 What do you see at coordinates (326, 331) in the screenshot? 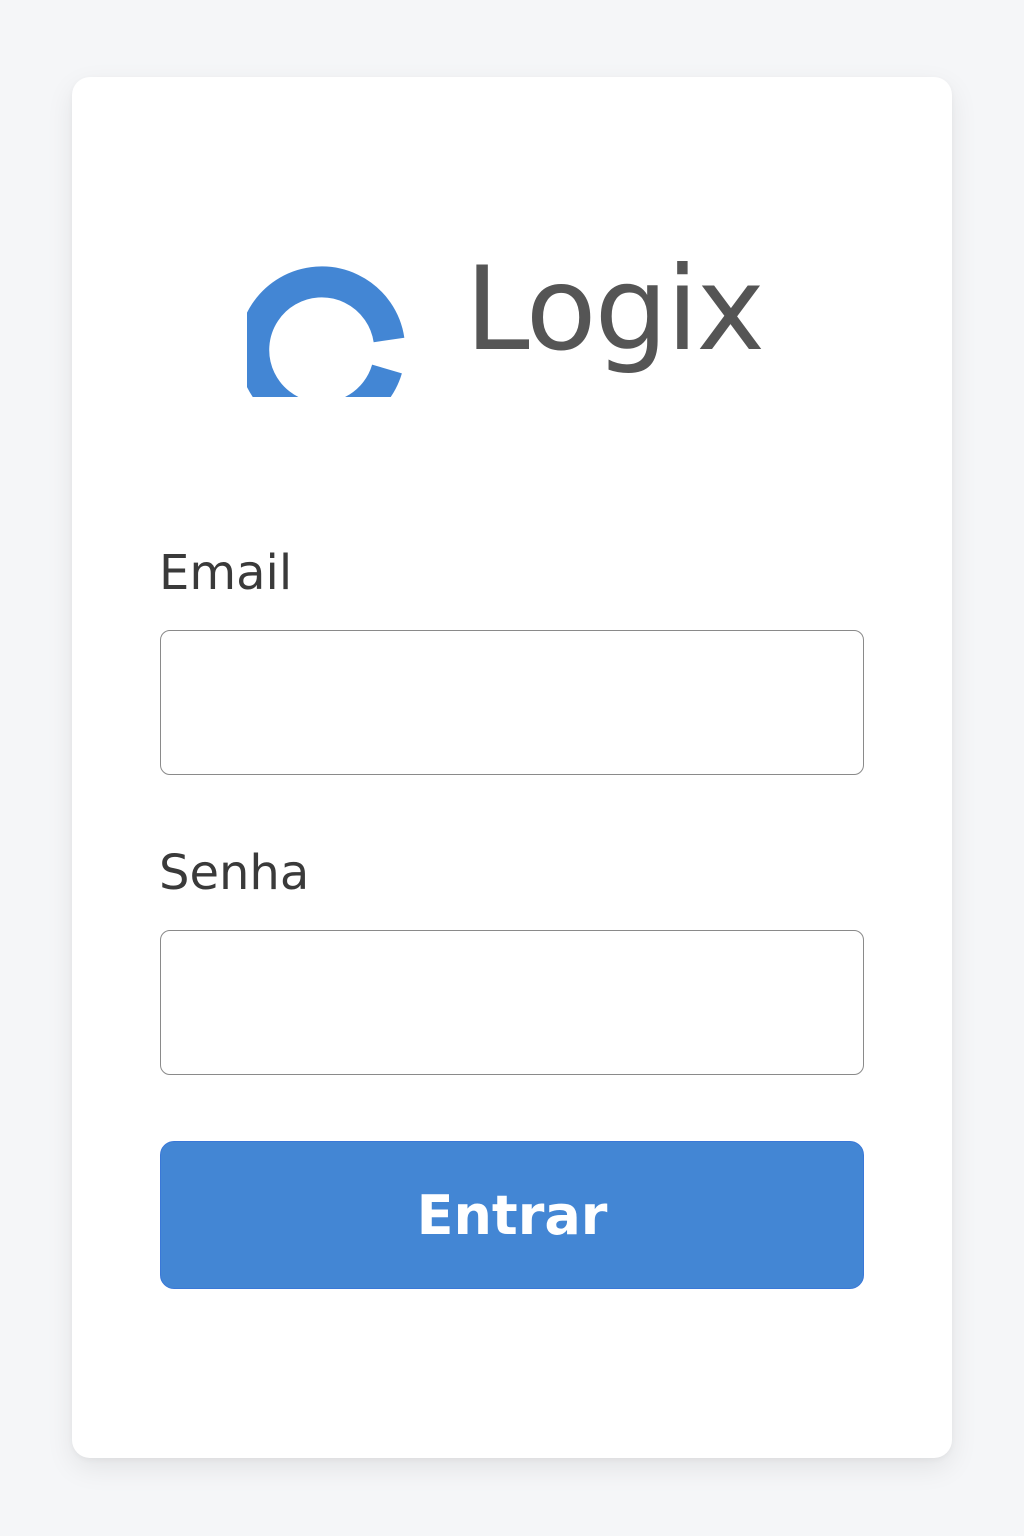
I see `ring-logo-icon` at bounding box center [326, 331].